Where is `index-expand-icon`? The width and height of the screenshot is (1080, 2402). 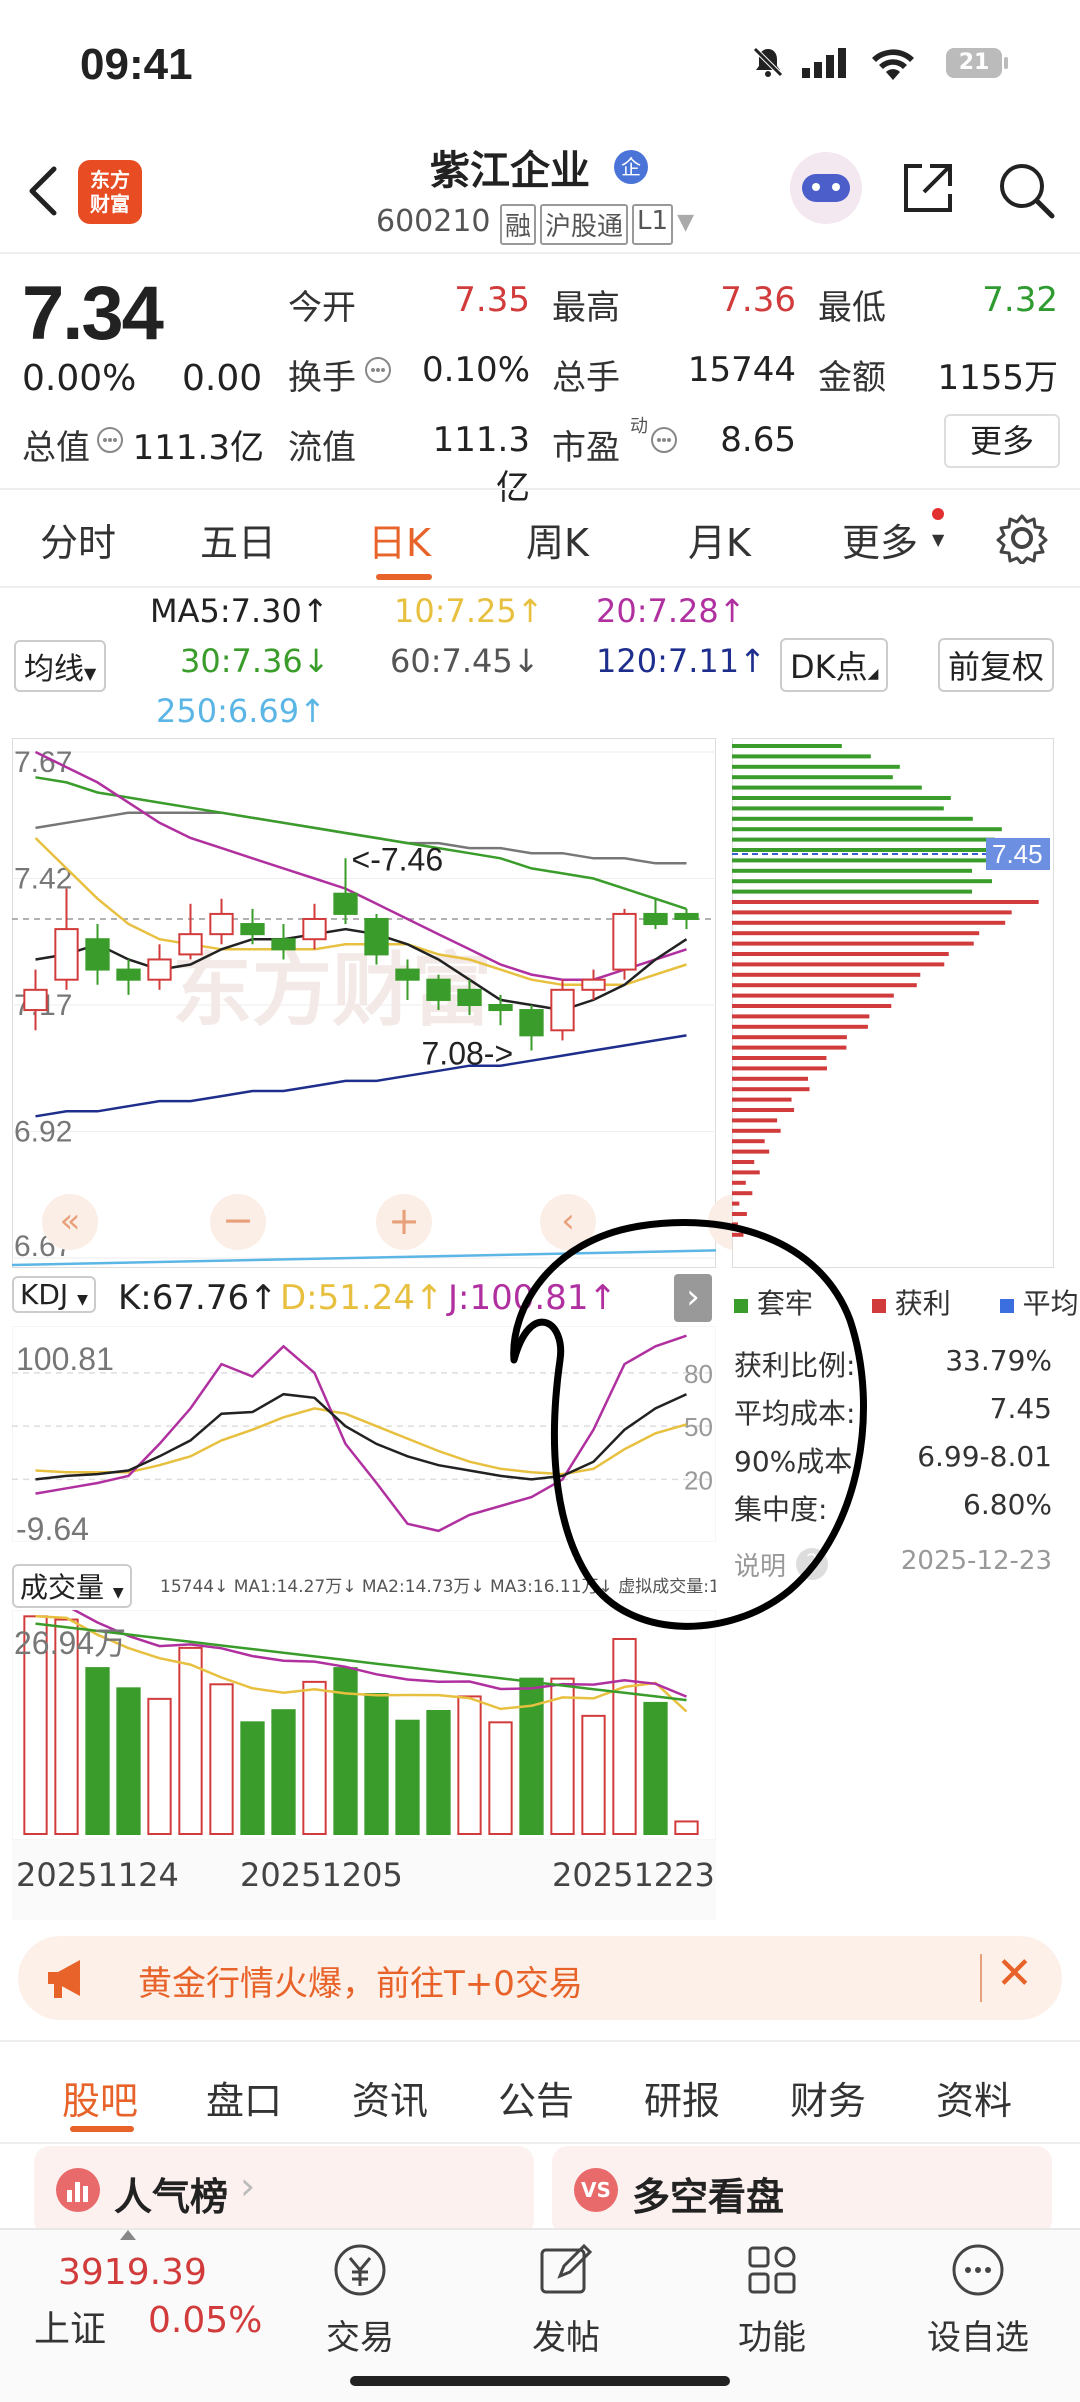
index-expand-icon is located at coordinates (128, 2235).